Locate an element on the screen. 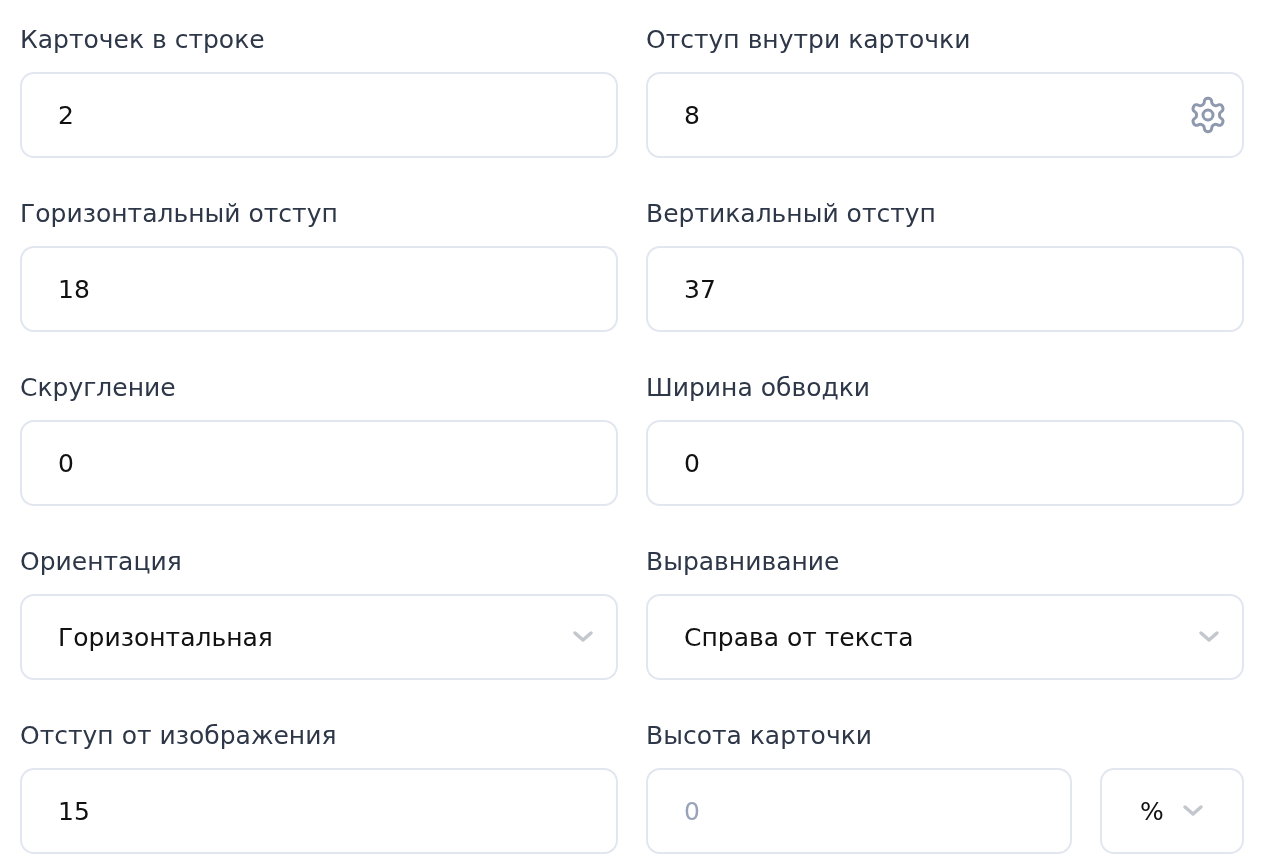 Image resolution: width=1284 pixels, height=864 pixels. field-label: Ширина обводки is located at coordinates (759, 388).